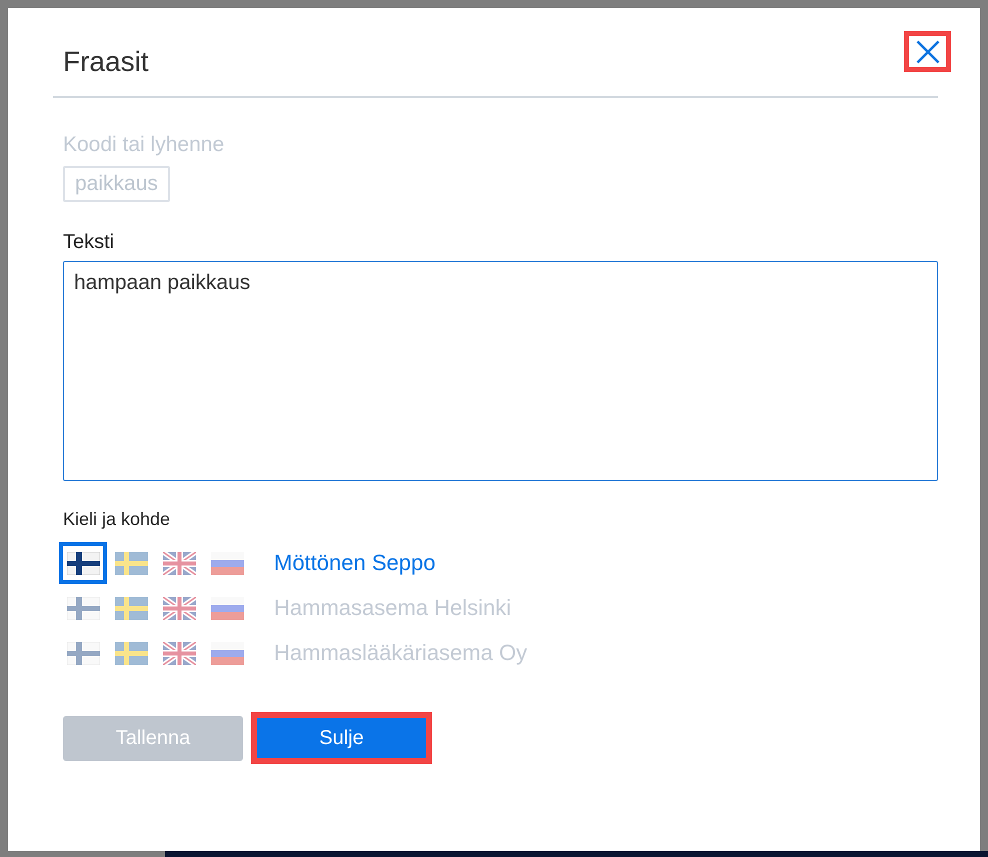 The width and height of the screenshot is (988, 857). Describe the element at coordinates (393, 608) in the screenshot. I see `target-name: Hammasasema Helsinki` at that location.